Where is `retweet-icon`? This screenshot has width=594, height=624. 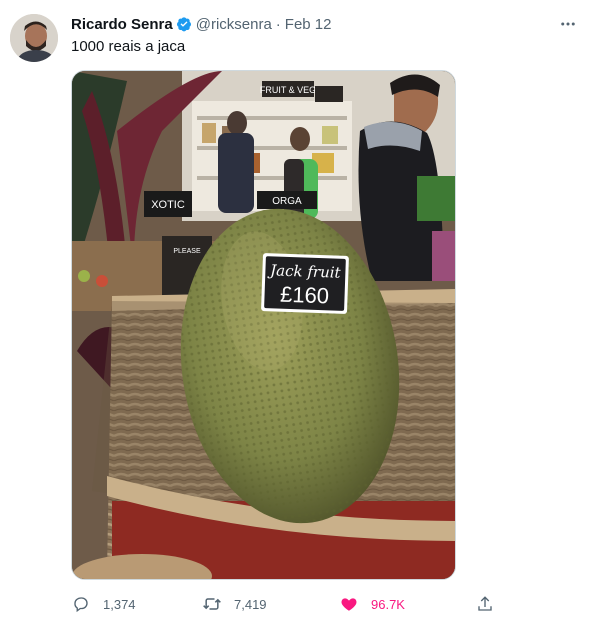 retweet-icon is located at coordinates (212, 604).